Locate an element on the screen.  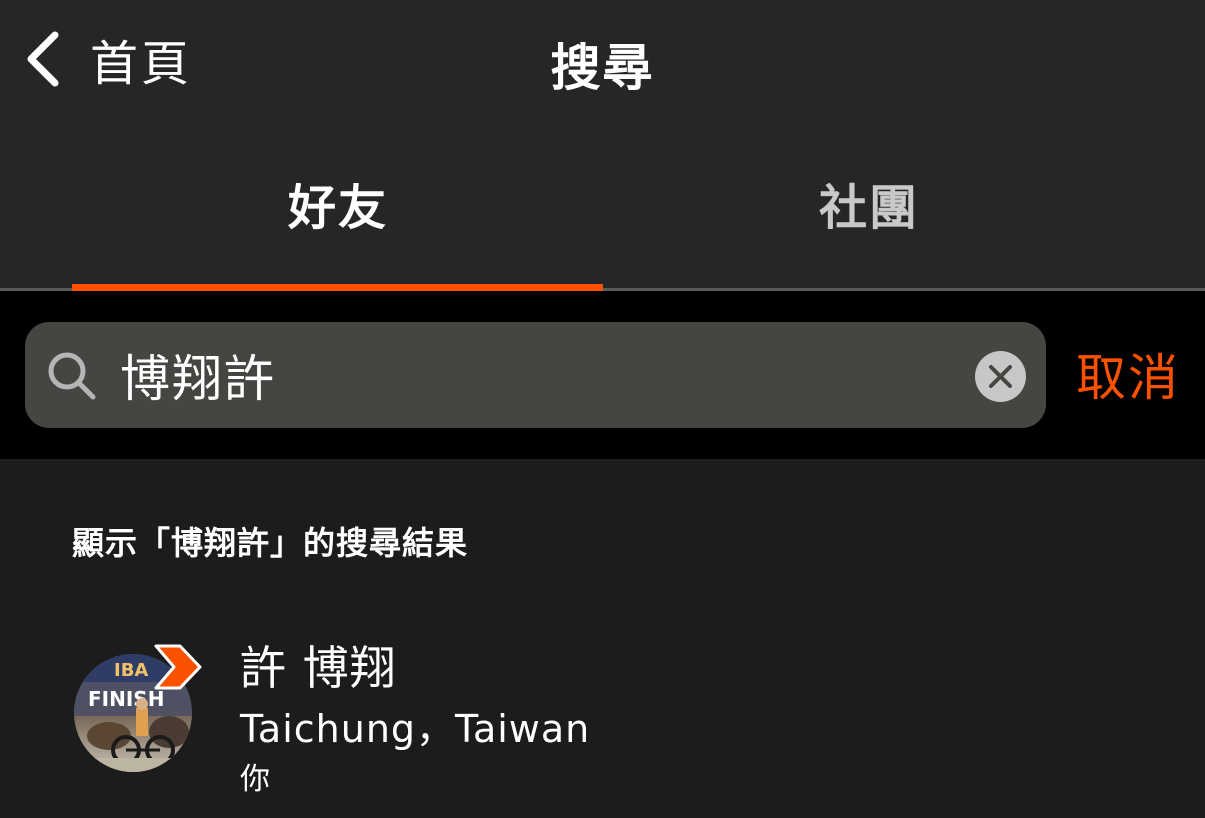
cancel-button: 取消 is located at coordinates (1128, 374).